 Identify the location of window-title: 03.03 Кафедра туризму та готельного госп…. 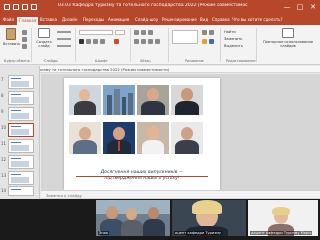
(153, 5).